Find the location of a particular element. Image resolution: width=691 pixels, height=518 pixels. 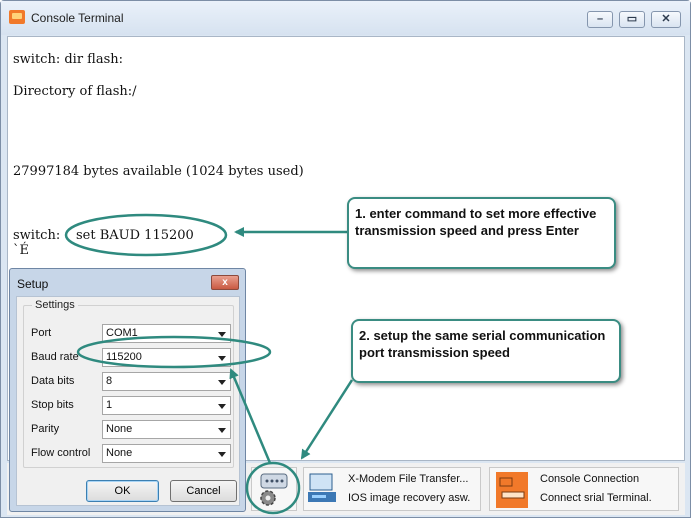

gear-tool-highlight-ellipse is located at coordinates (273, 488).